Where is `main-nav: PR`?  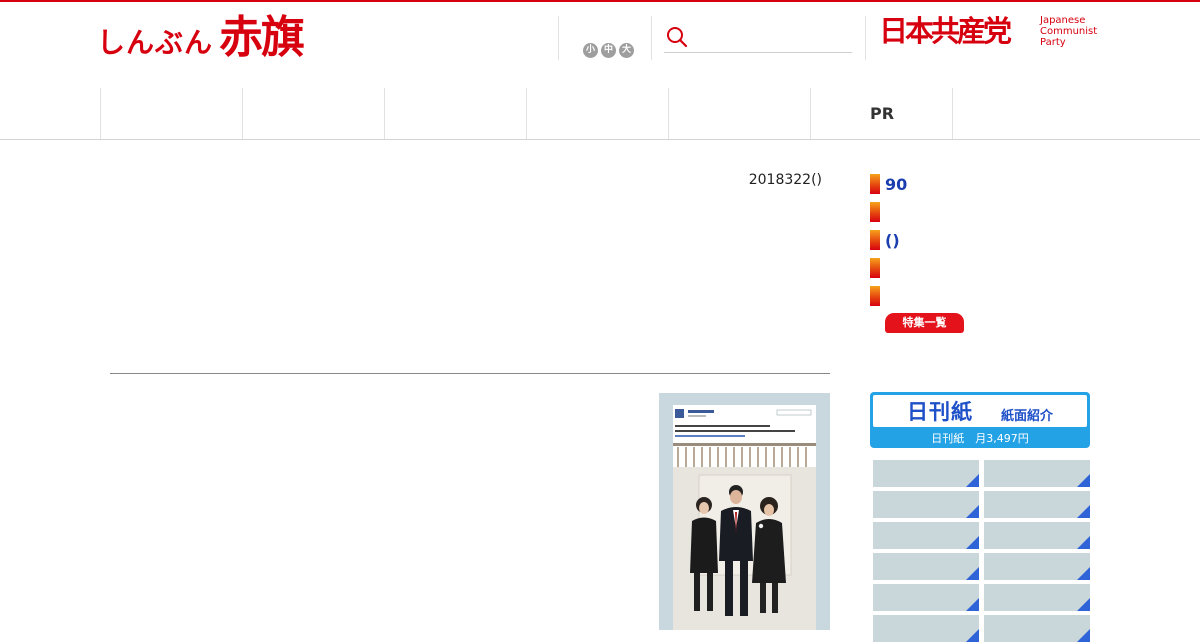 main-nav: PR is located at coordinates (600, 114).